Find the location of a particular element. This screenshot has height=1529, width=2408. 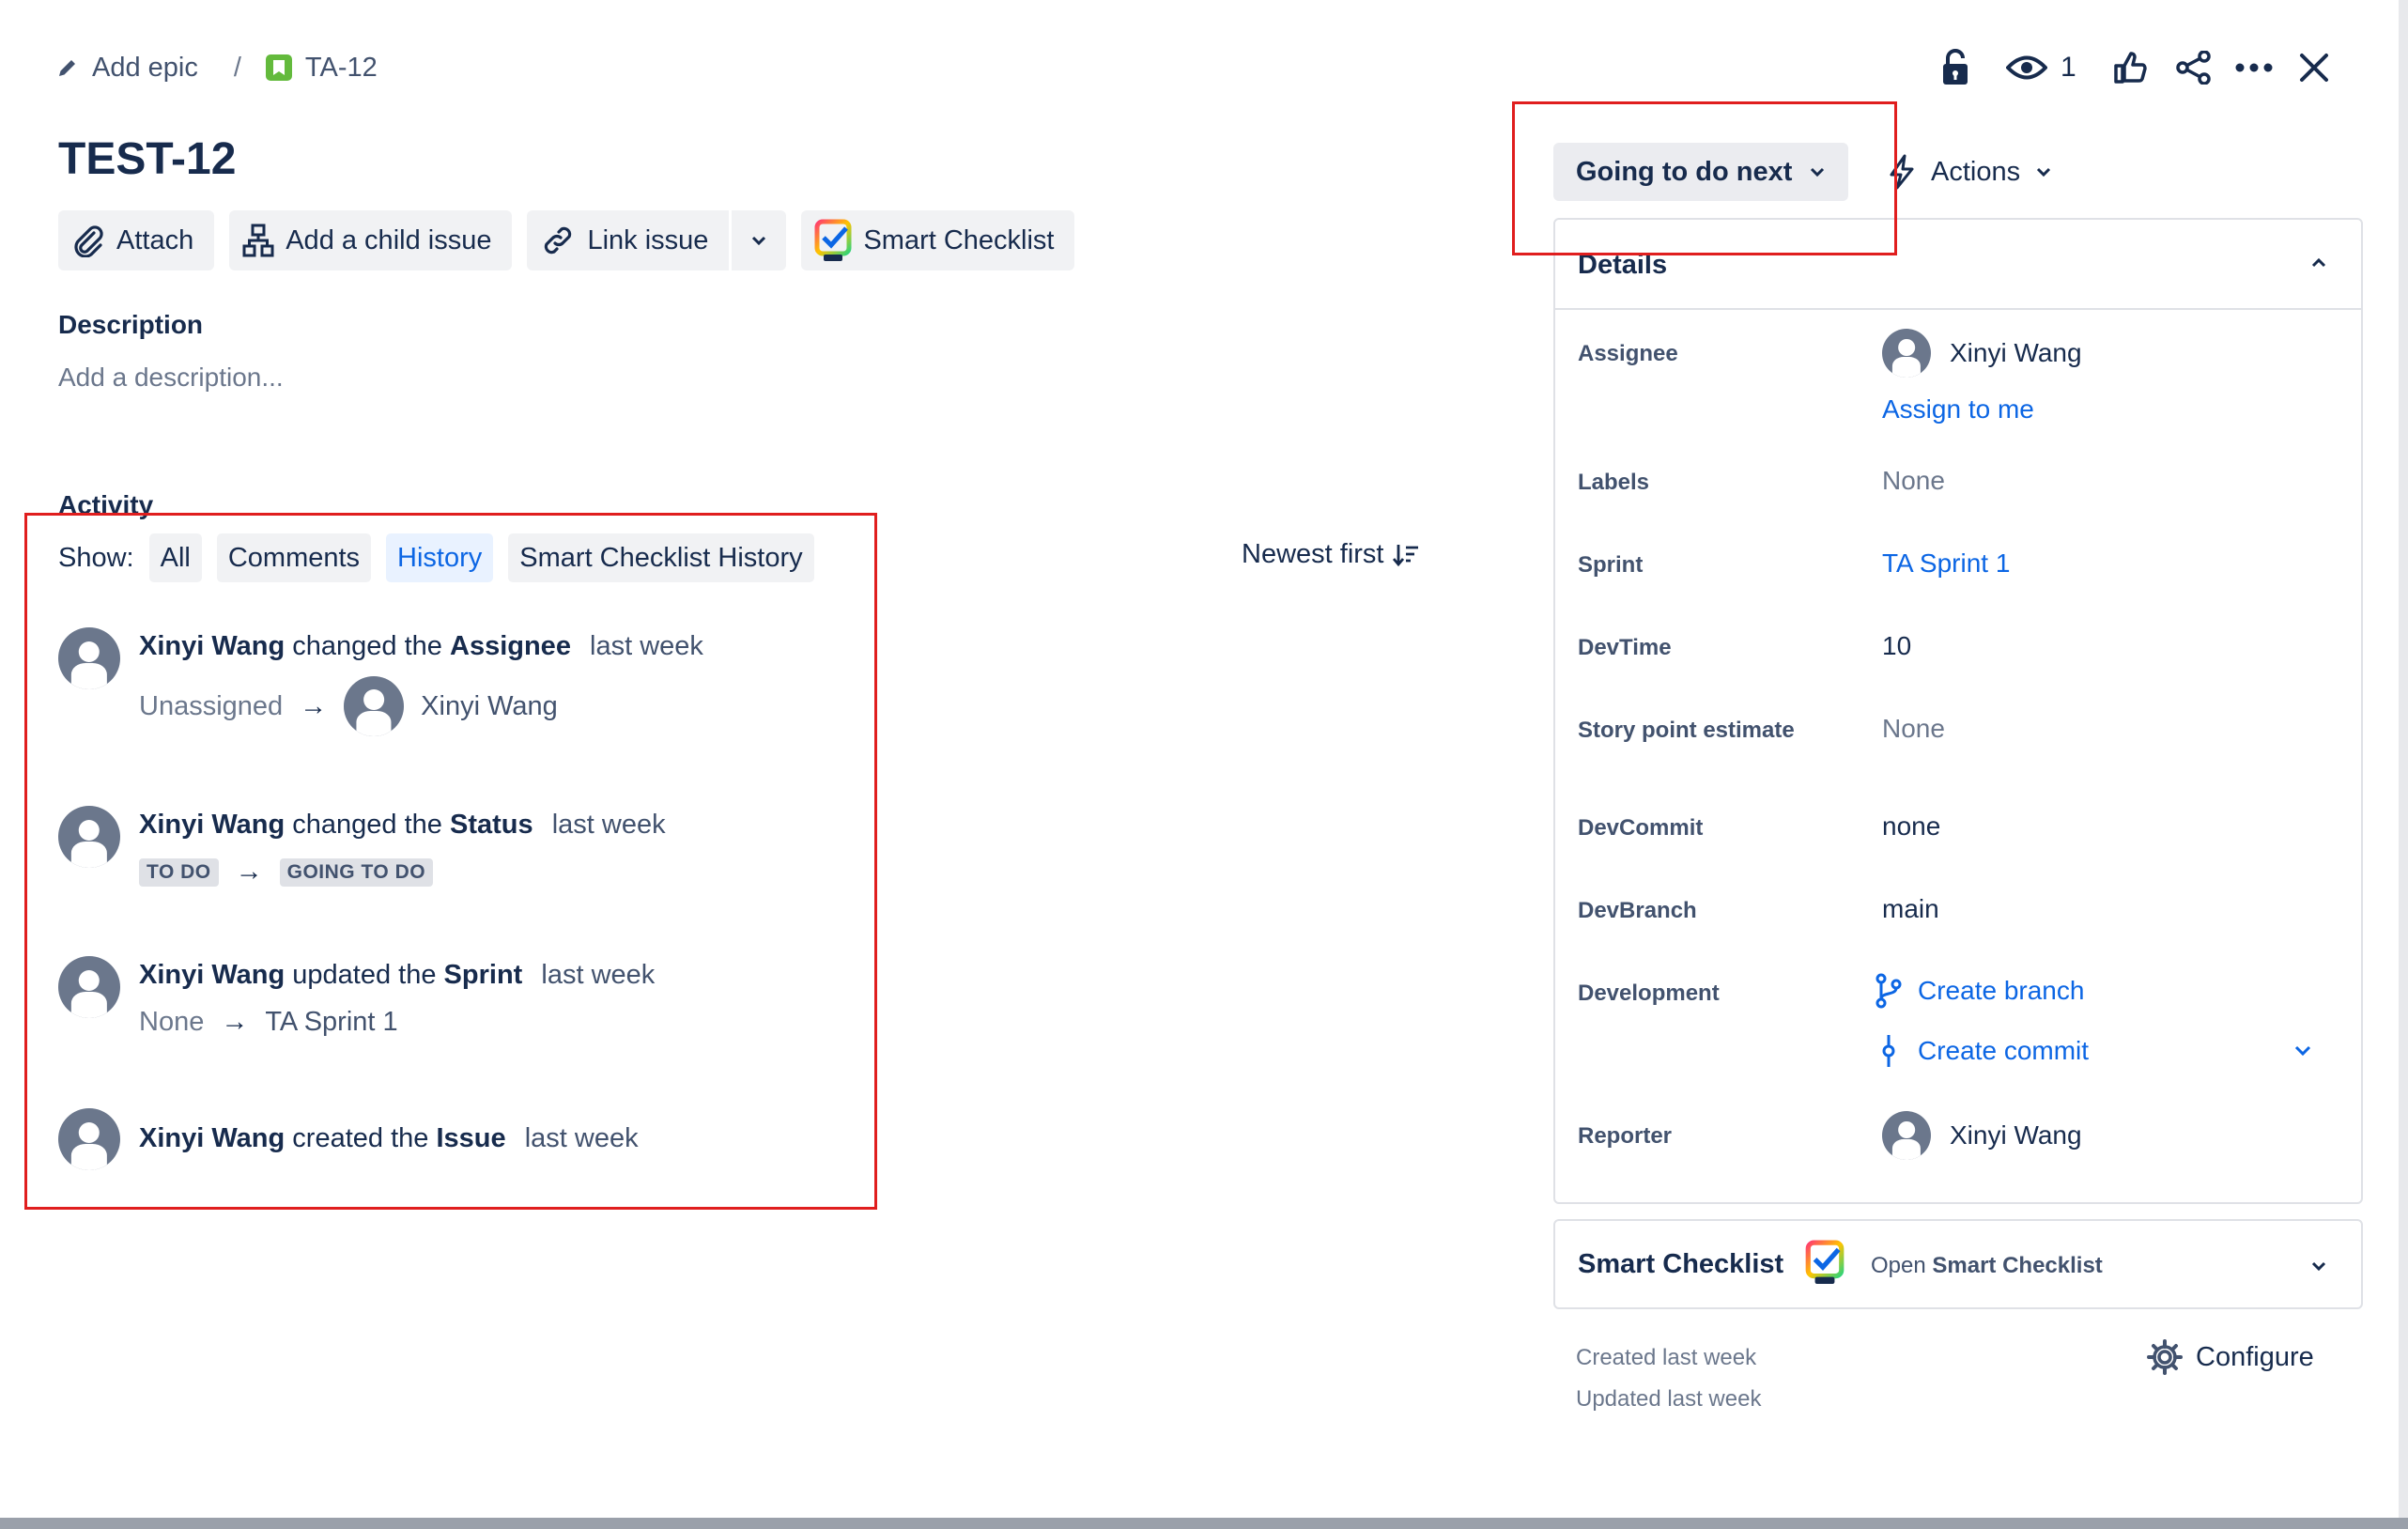

devcommit-label: DevCommit is located at coordinates (1641, 828).